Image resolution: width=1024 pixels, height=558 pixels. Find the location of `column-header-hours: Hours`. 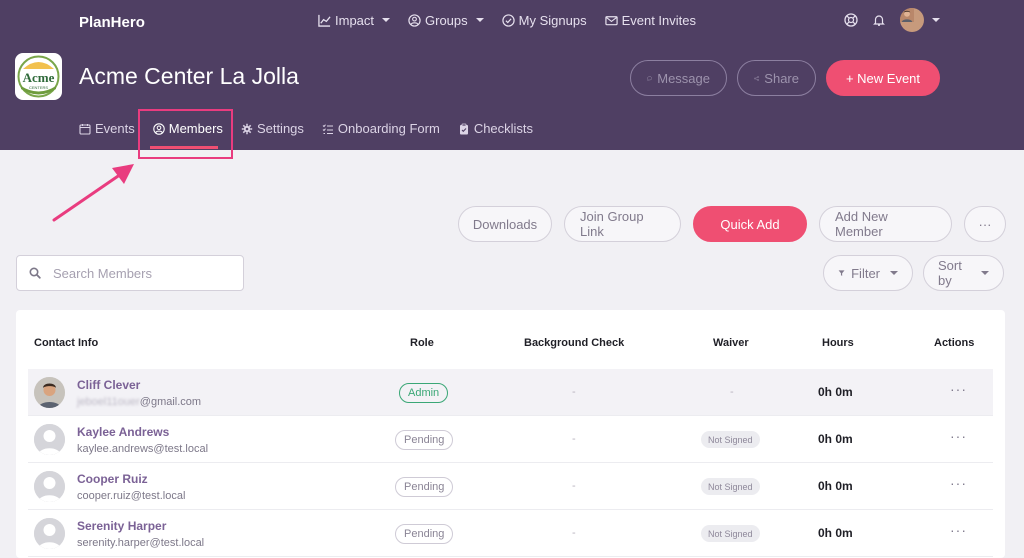

column-header-hours: Hours is located at coordinates (838, 343).